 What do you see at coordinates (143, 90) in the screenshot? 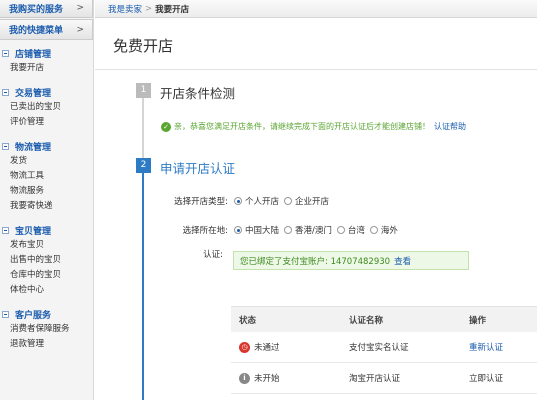
I see `step-1-number: 1` at bounding box center [143, 90].